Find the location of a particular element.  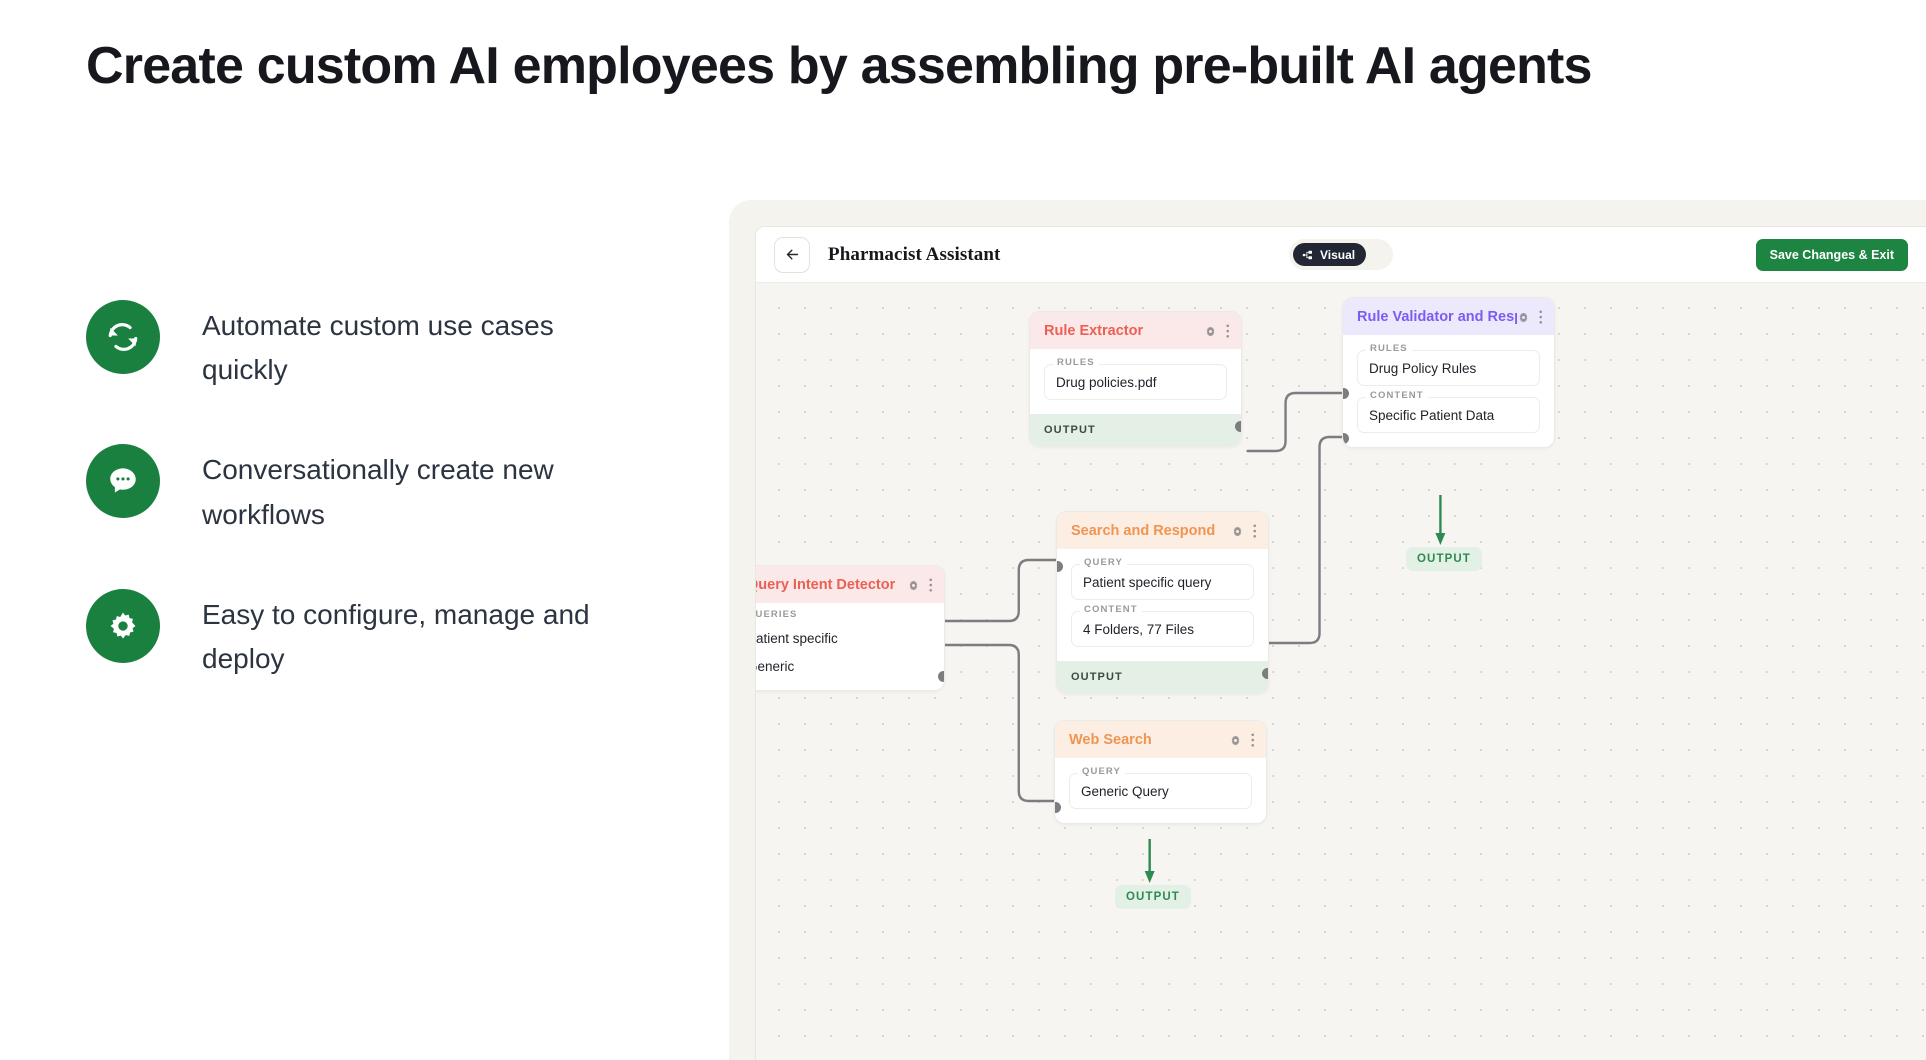

node-title: Rule Extractor is located at coordinates (1094, 331).